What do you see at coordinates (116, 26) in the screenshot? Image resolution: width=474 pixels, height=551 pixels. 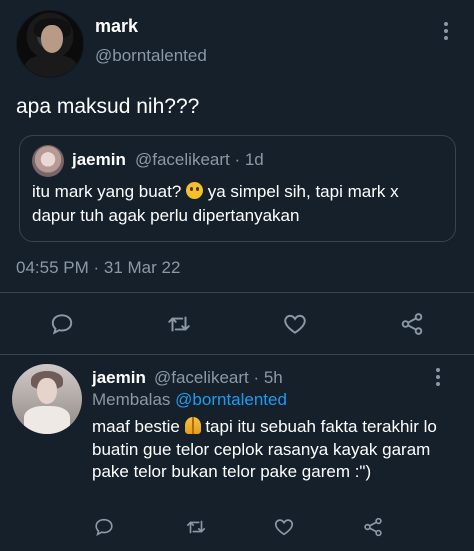 I see `author-name: mark` at bounding box center [116, 26].